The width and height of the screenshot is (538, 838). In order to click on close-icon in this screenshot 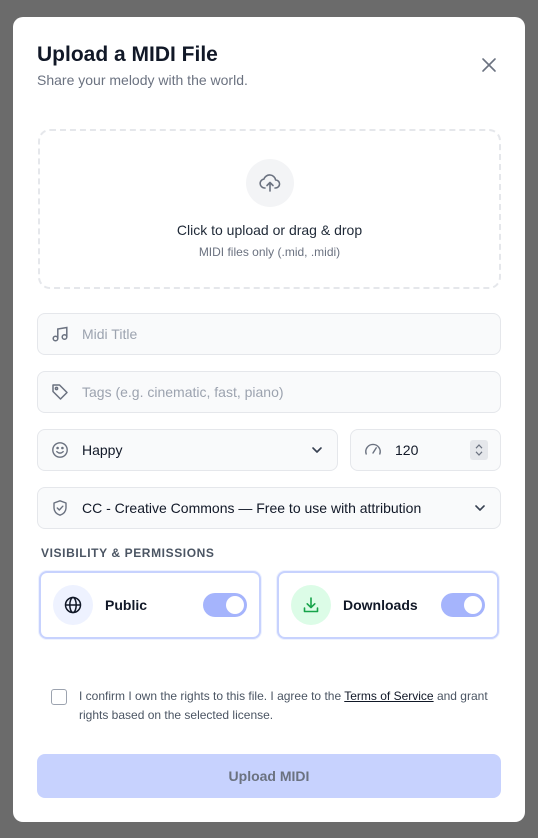, I will do `click(489, 65)`.